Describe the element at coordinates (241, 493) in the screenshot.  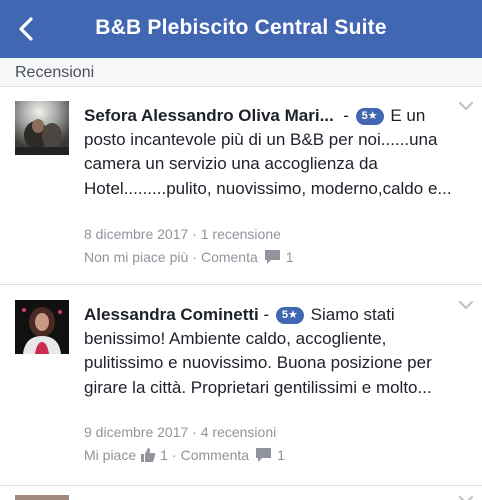
I see `review-item` at that location.